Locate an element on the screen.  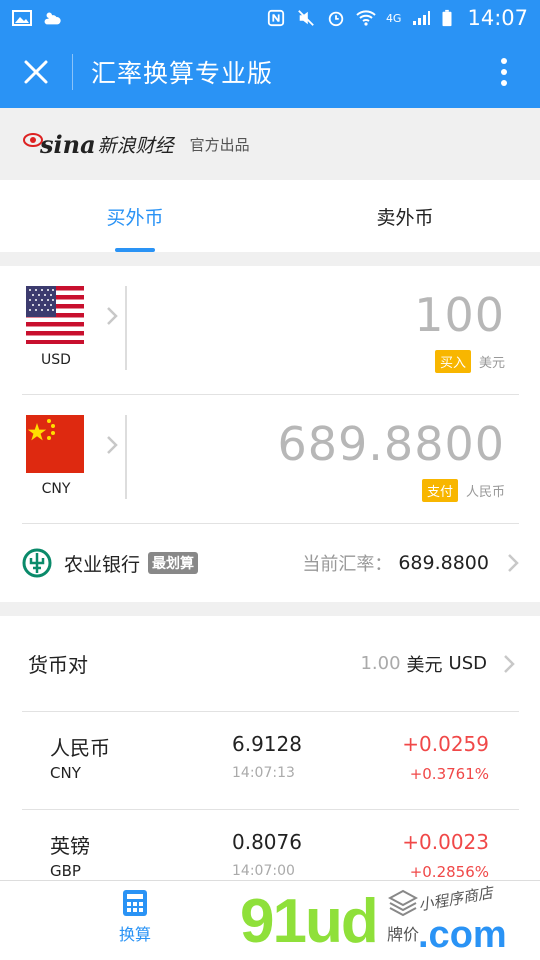
brand-name: 新浪财经 is located at coordinates (135, 145).